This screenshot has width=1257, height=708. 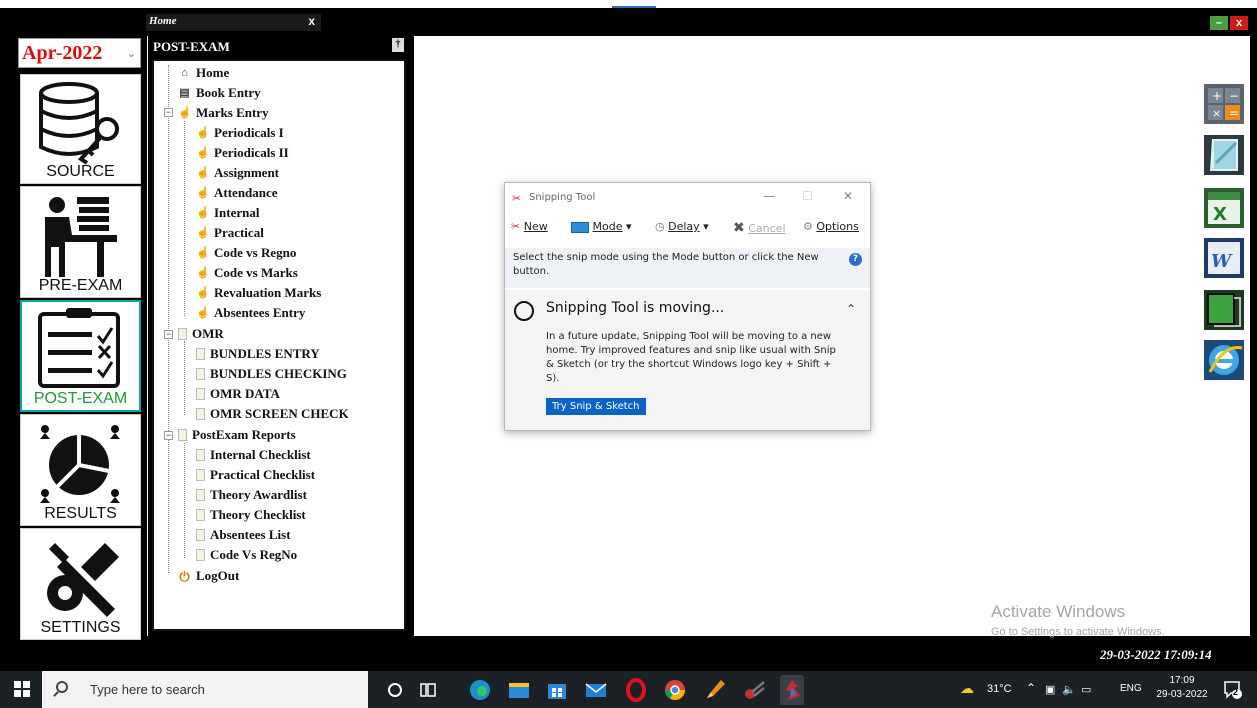 I want to click on task-view-icon, so click(x=428, y=690).